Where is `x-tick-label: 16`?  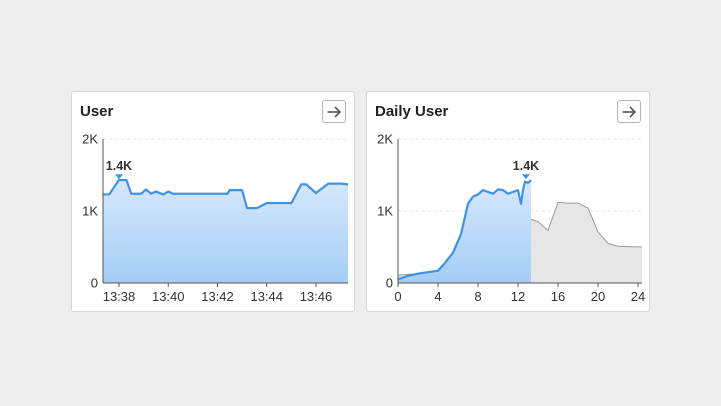
x-tick-label: 16 is located at coordinates (558, 296).